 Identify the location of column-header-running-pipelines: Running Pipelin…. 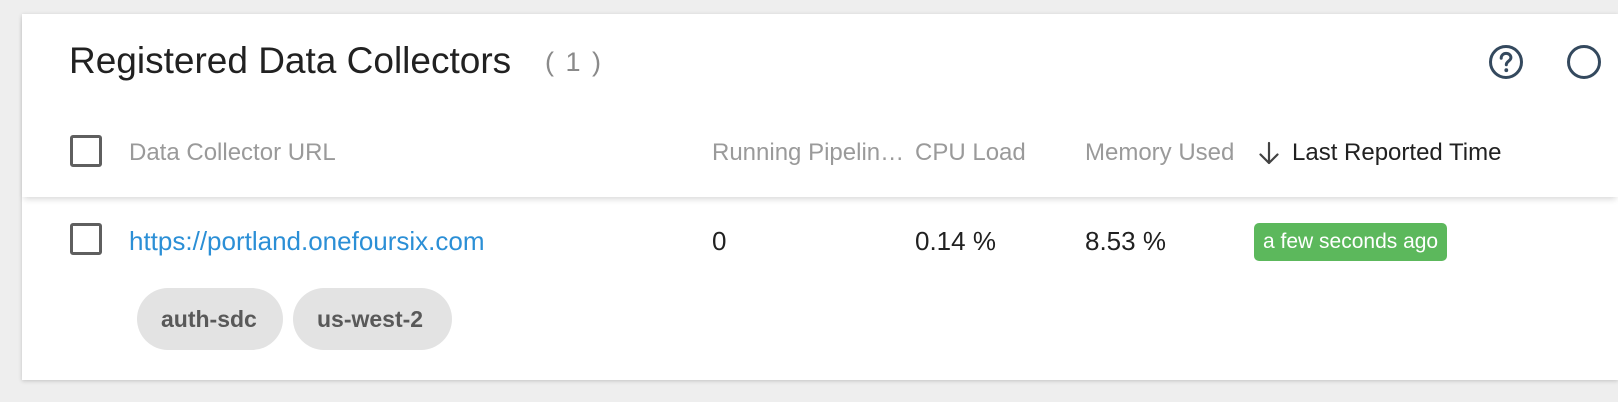
(811, 153).